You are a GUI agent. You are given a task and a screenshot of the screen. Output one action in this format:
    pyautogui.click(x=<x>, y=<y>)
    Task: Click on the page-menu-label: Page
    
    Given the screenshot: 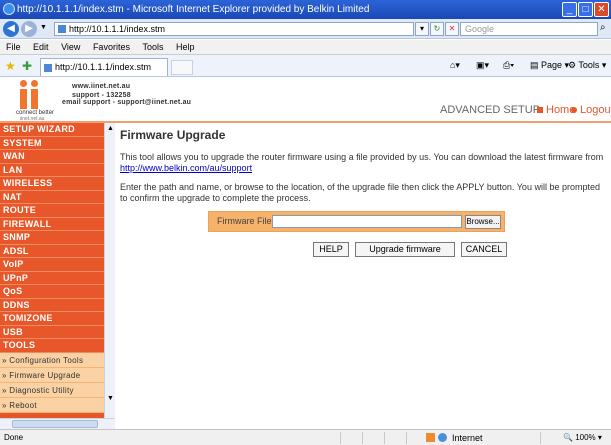 What is the action you would take?
    pyautogui.click(x=552, y=65)
    